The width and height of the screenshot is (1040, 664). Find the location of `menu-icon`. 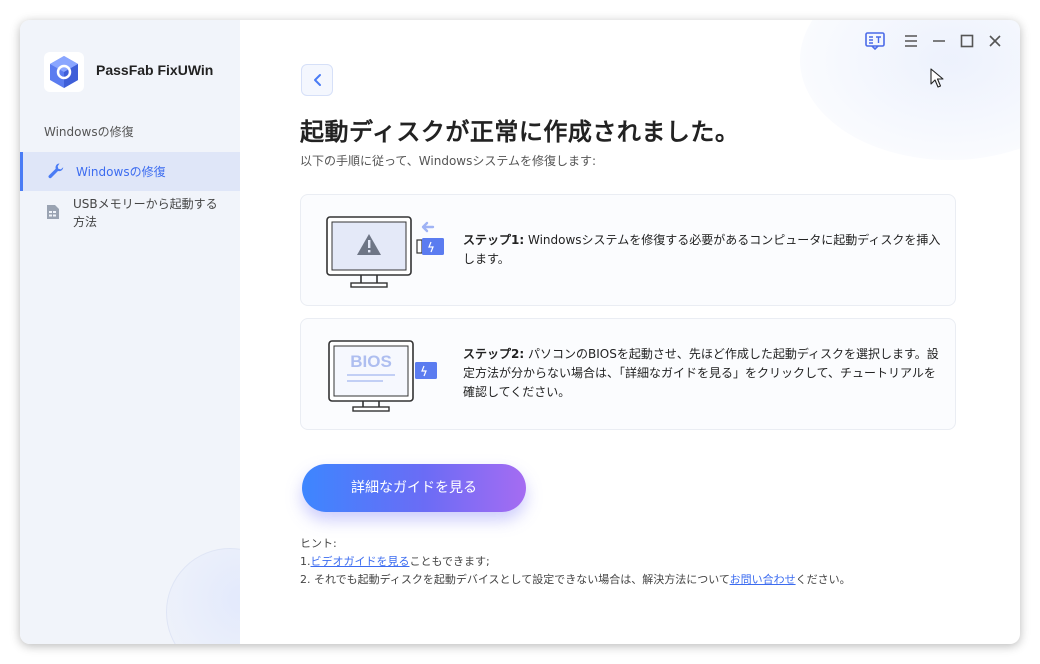

menu-icon is located at coordinates (911, 41).